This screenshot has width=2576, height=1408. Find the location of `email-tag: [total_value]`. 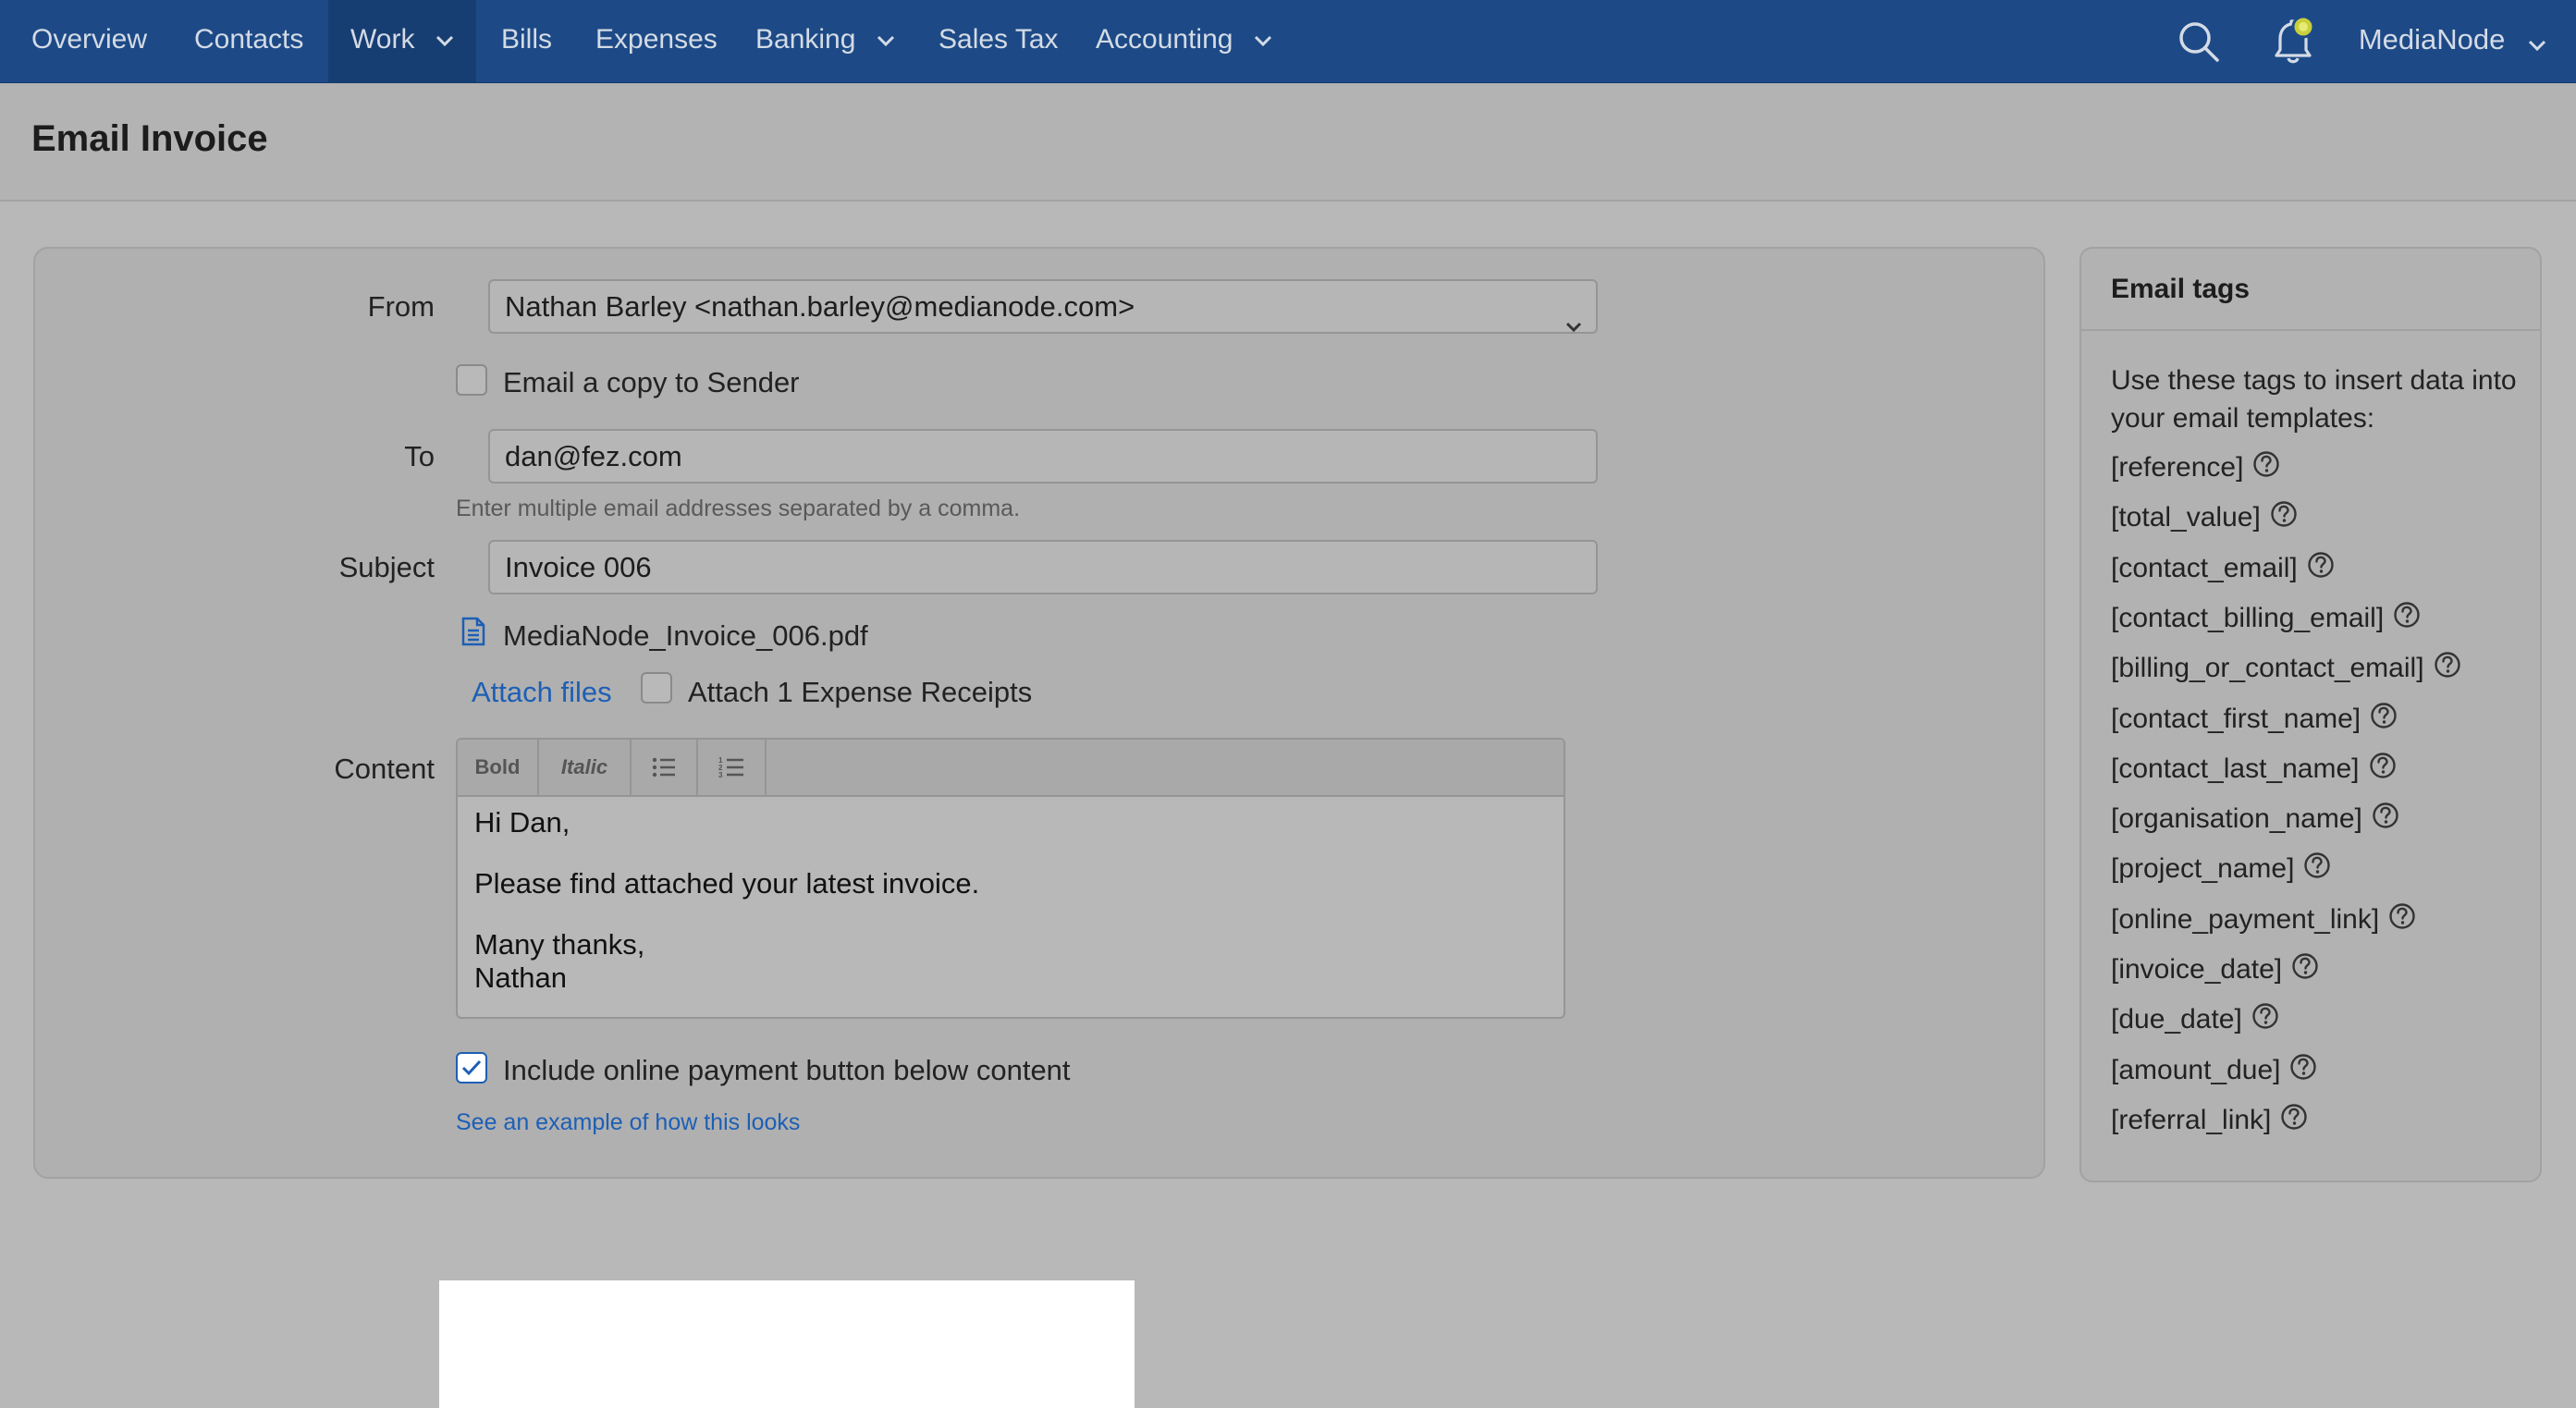

email-tag: [total_value] is located at coordinates (2204, 517).